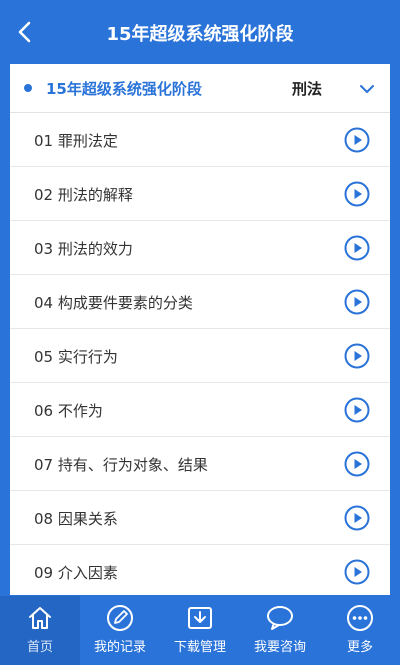 The width and height of the screenshot is (400, 665). I want to click on lesson-item: 02 刑法的解释, so click(200, 194).